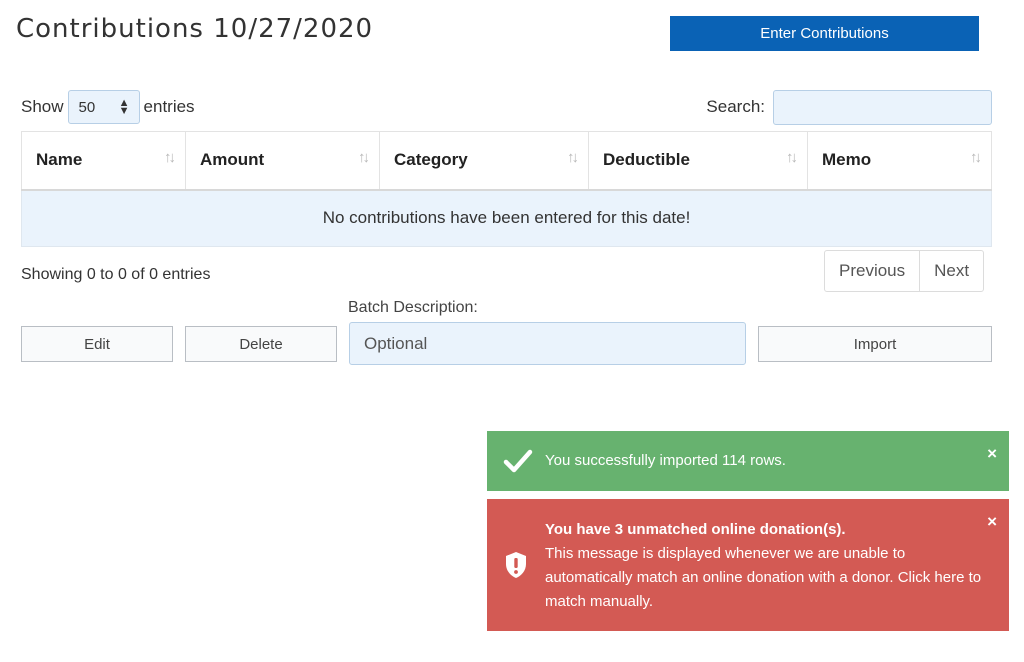  I want to click on search-control: Search:, so click(849, 107).